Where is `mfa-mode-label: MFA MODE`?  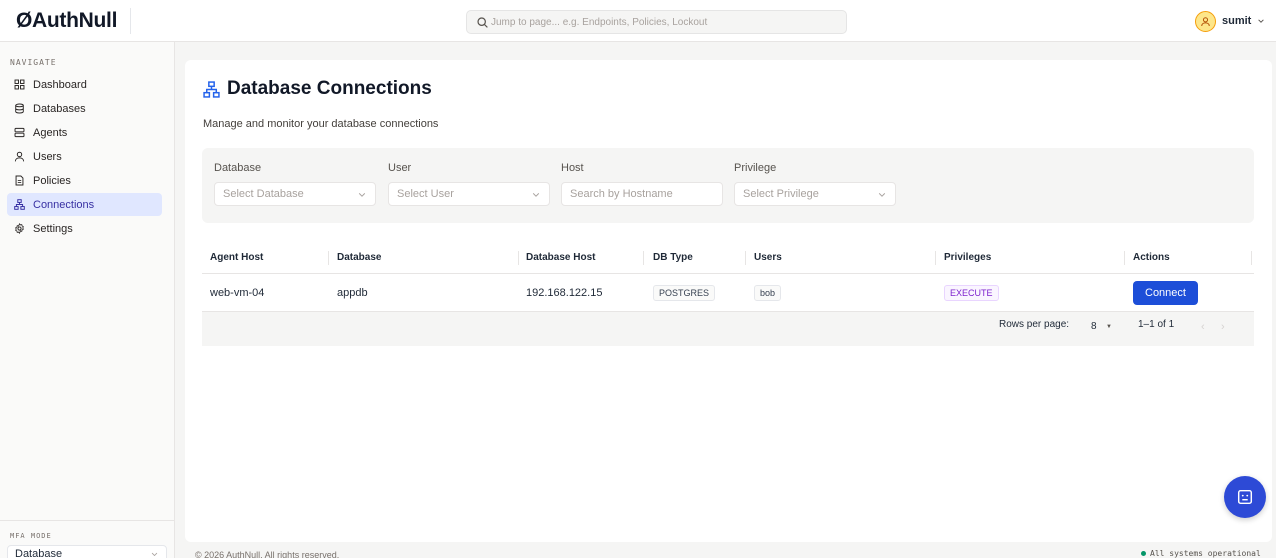
mfa-mode-label: MFA MODE is located at coordinates (31, 536).